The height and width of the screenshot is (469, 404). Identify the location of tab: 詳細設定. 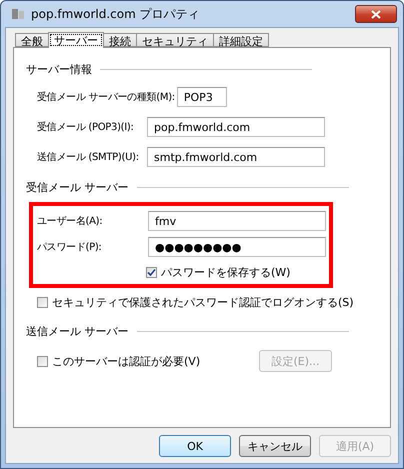
(241, 40).